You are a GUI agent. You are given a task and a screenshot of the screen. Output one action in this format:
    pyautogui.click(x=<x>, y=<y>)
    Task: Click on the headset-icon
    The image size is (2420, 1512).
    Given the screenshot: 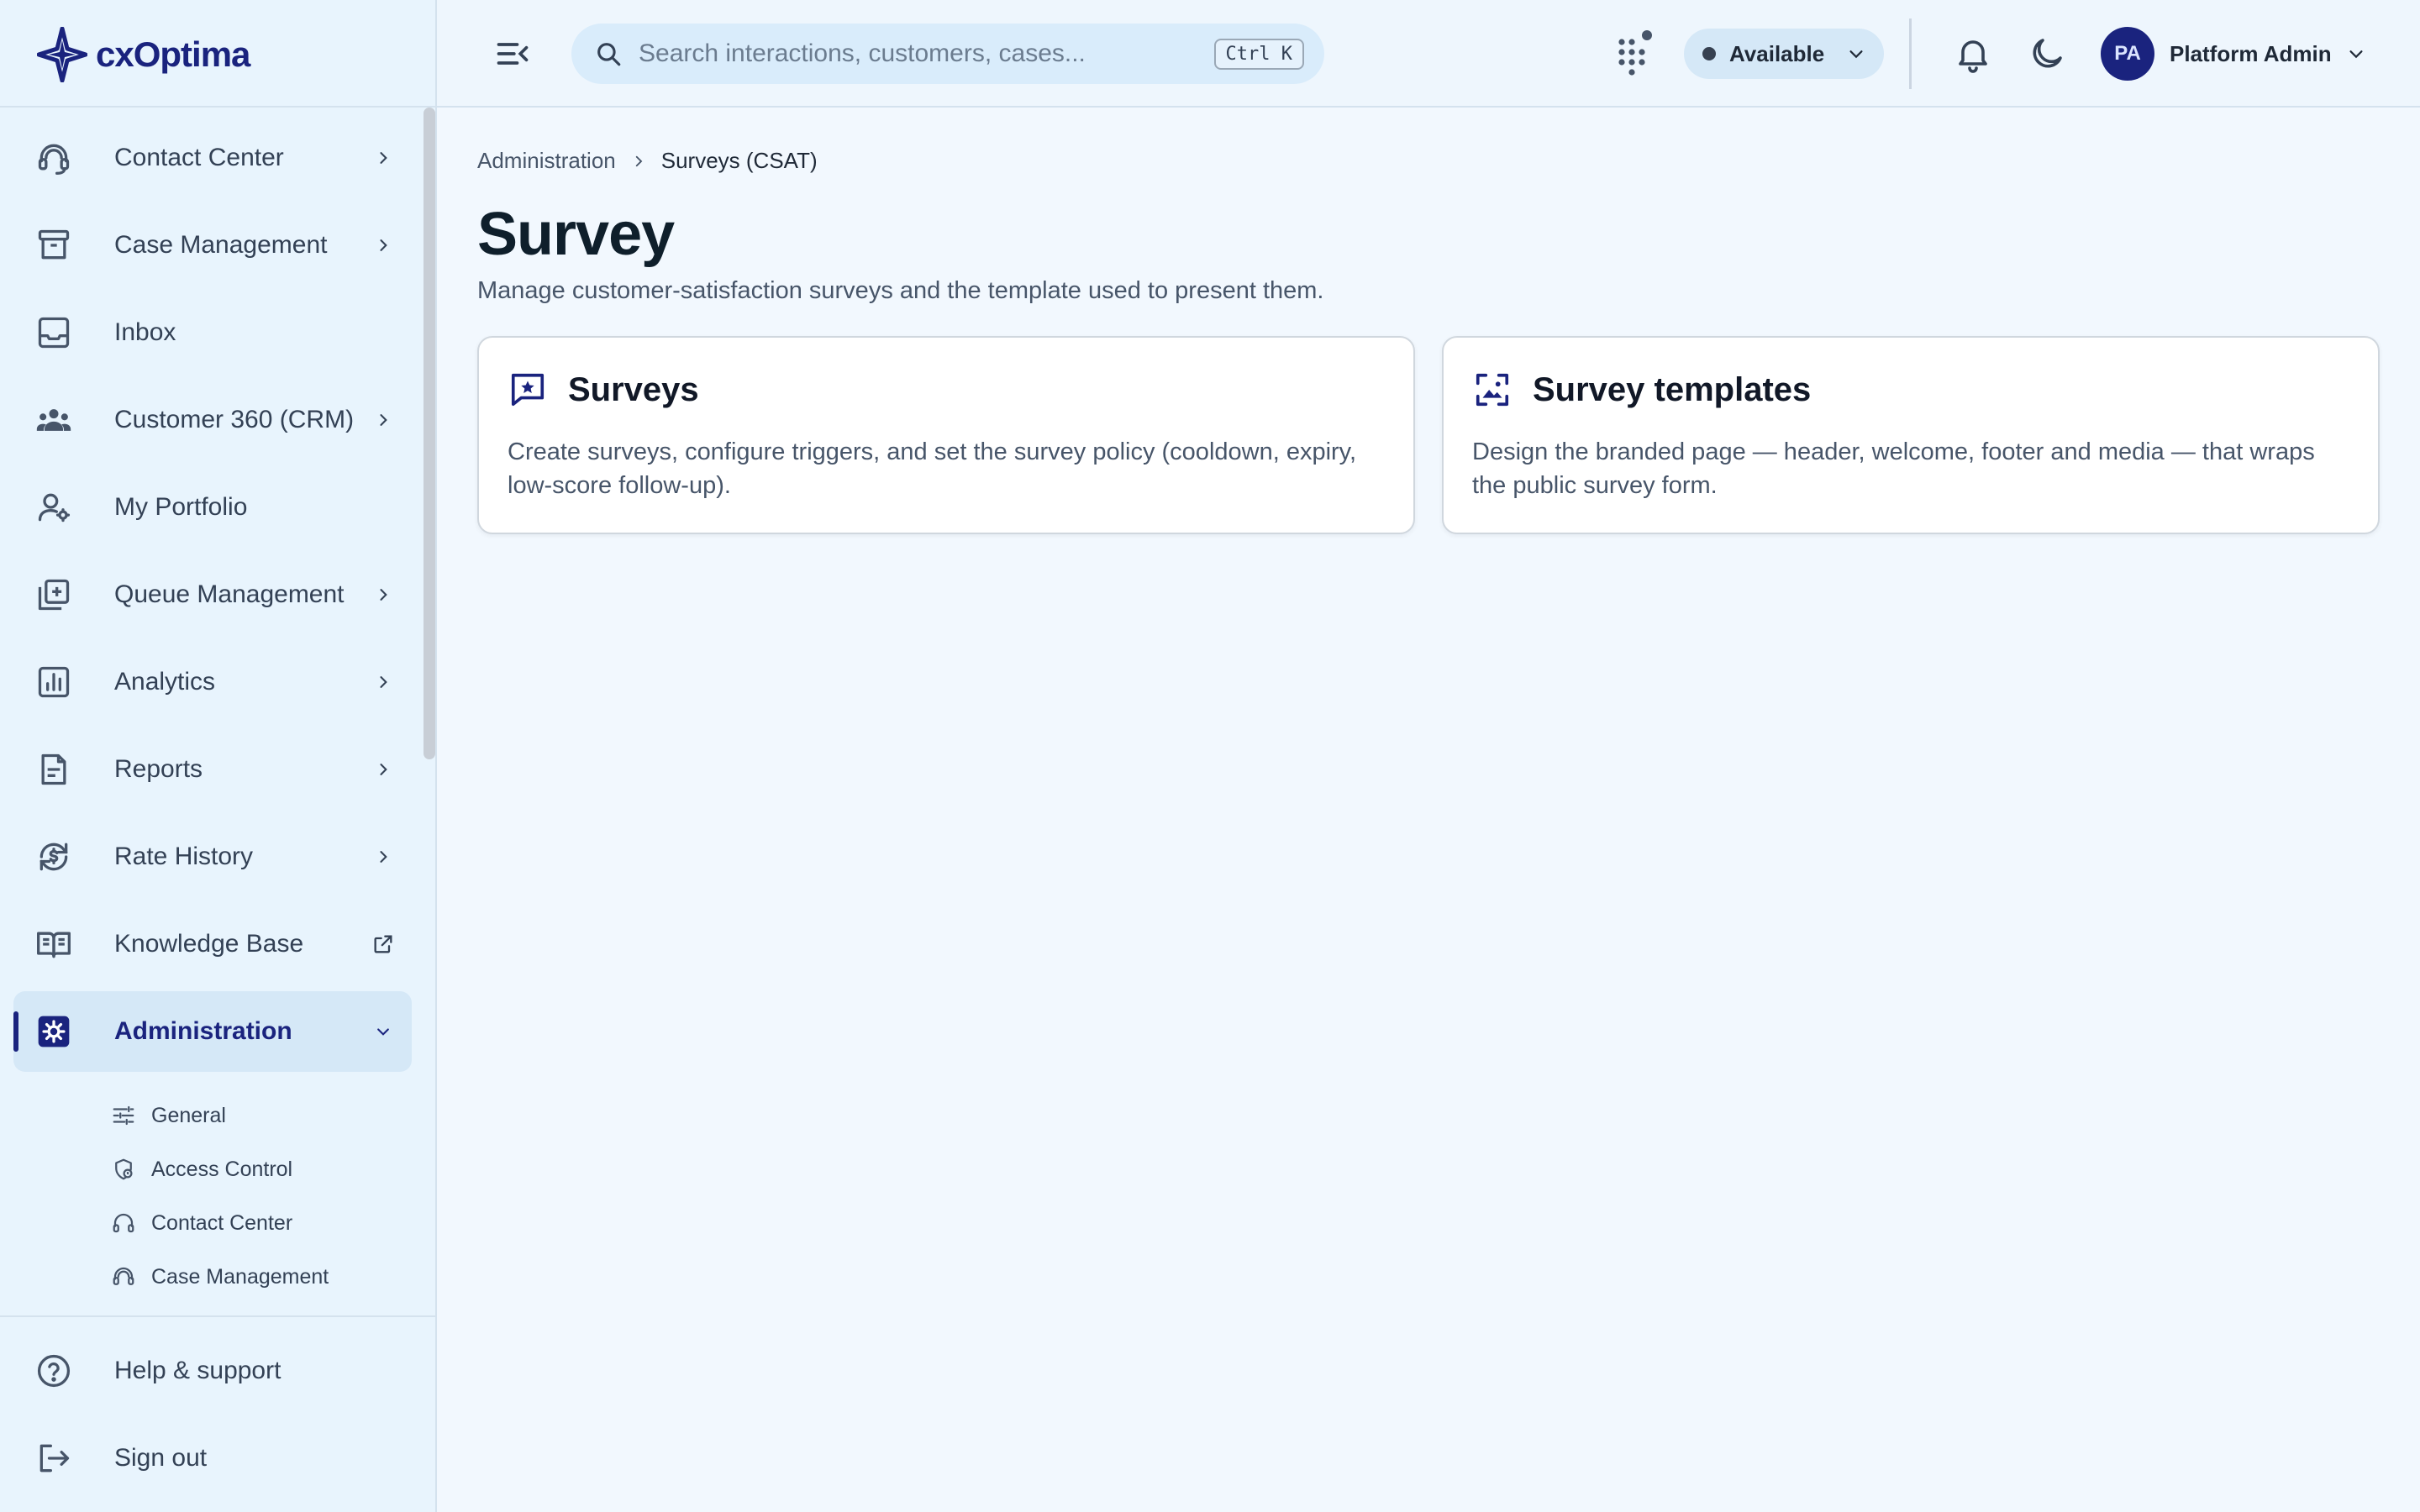 What is the action you would take?
    pyautogui.click(x=124, y=1277)
    